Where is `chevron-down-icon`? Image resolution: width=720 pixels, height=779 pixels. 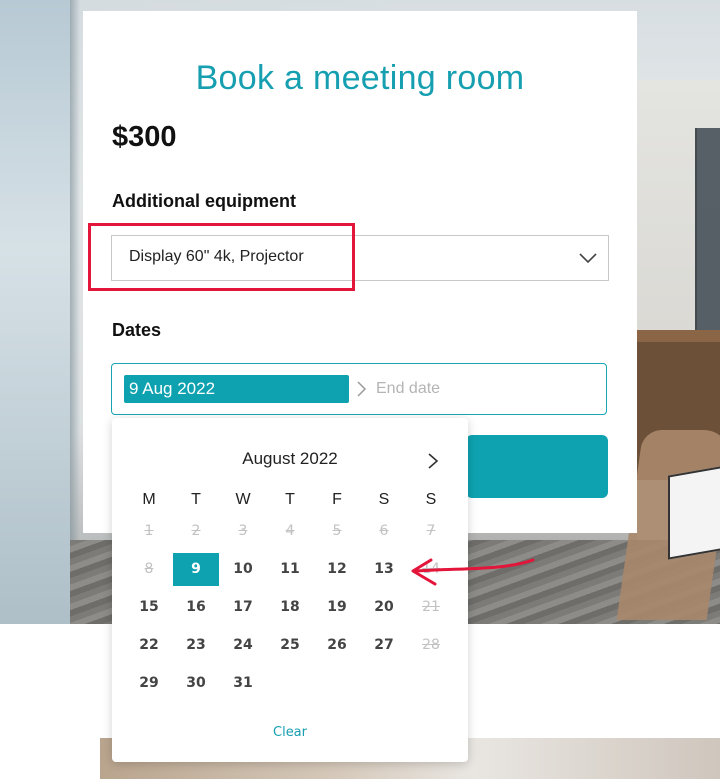 chevron-down-icon is located at coordinates (588, 258).